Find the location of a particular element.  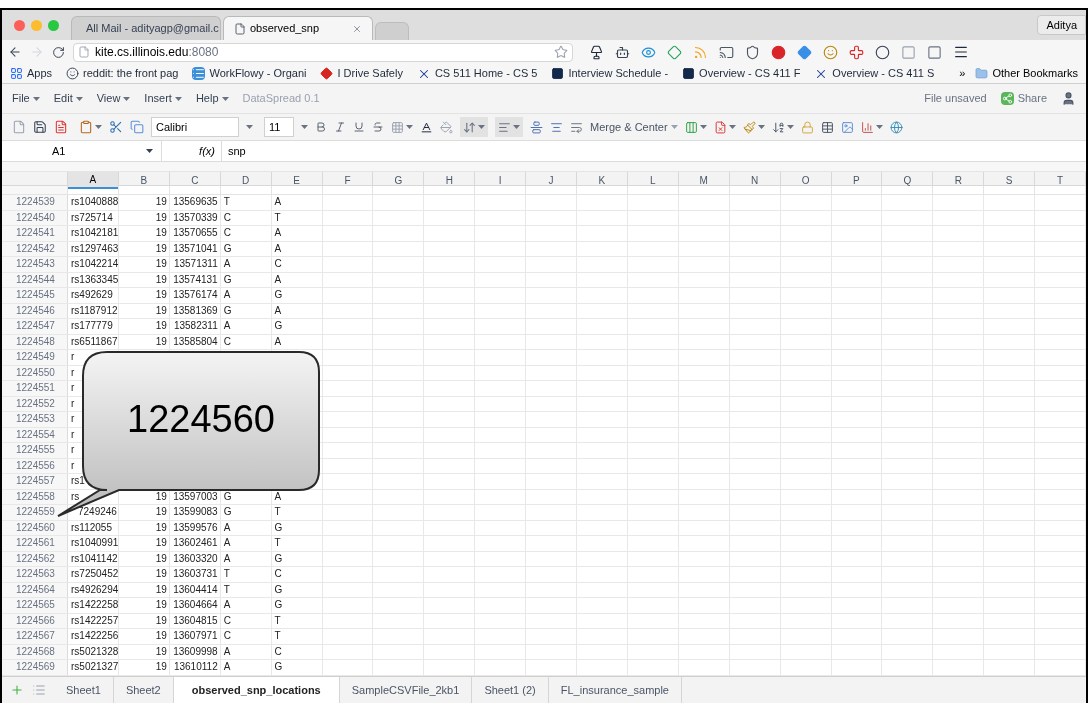

column-header: J is located at coordinates (551, 180).